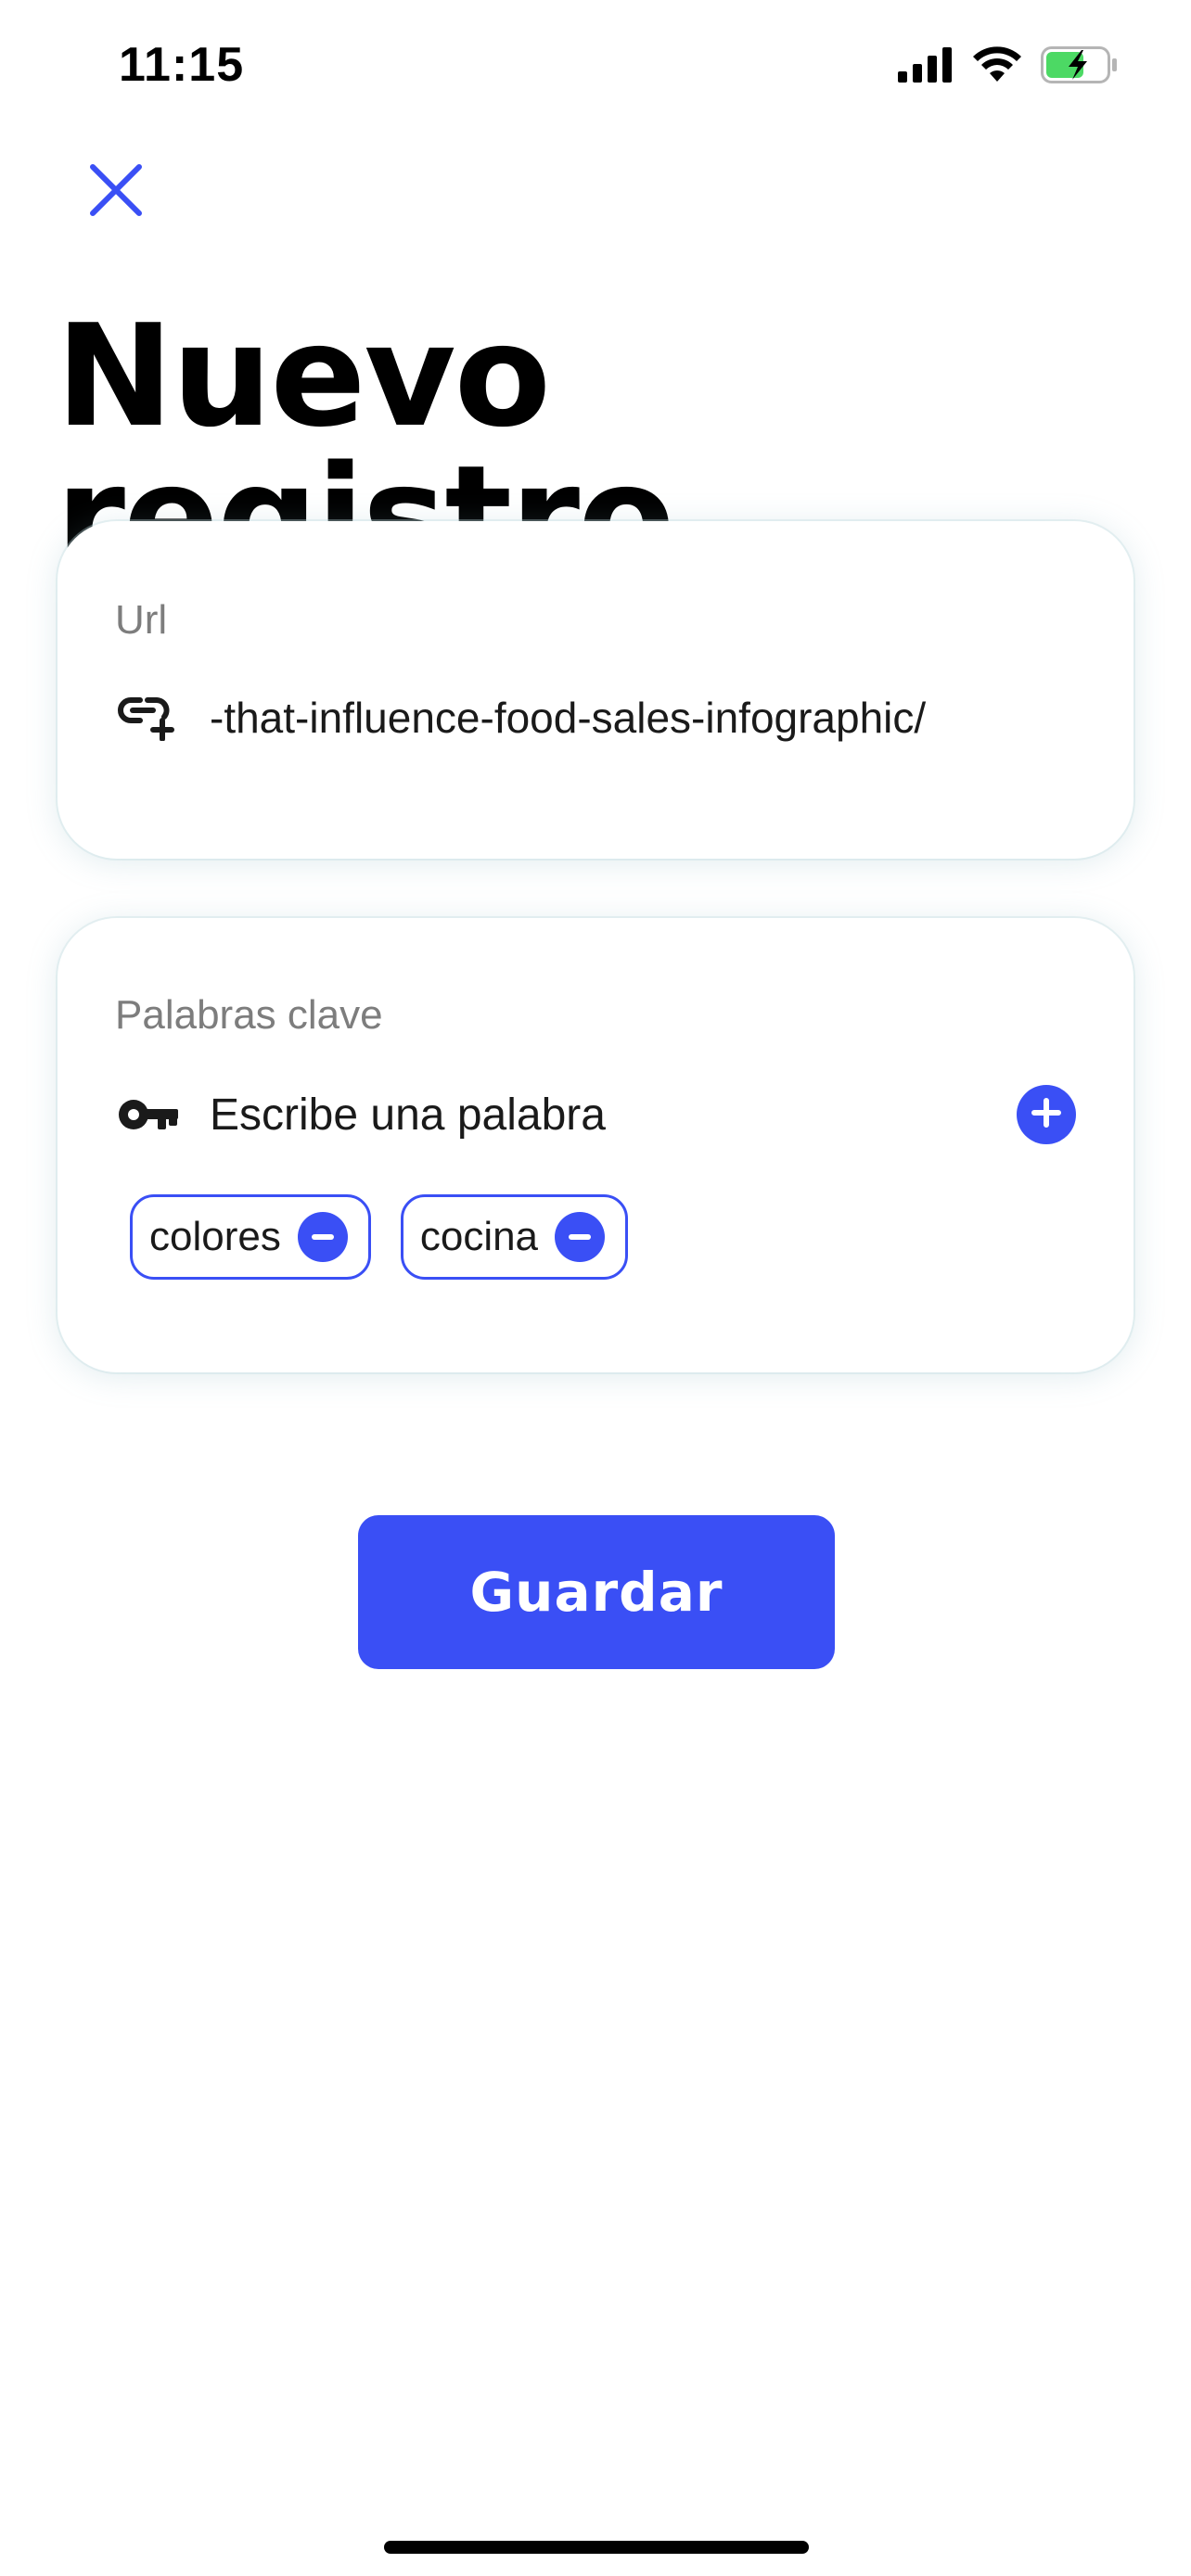 This screenshot has width=1191, height=2576. What do you see at coordinates (249, 1015) in the screenshot?
I see `keywords-field-label: Palabras clave` at bounding box center [249, 1015].